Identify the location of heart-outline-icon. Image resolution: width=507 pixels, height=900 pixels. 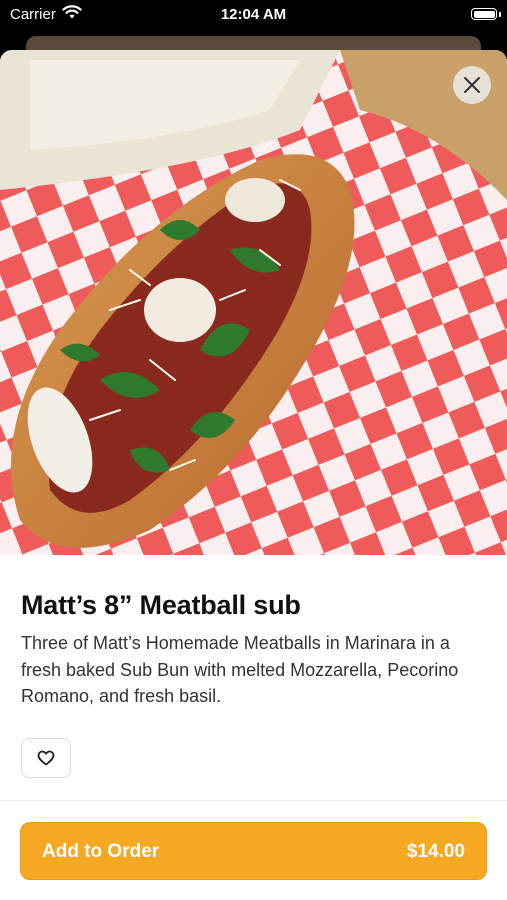
(46, 758).